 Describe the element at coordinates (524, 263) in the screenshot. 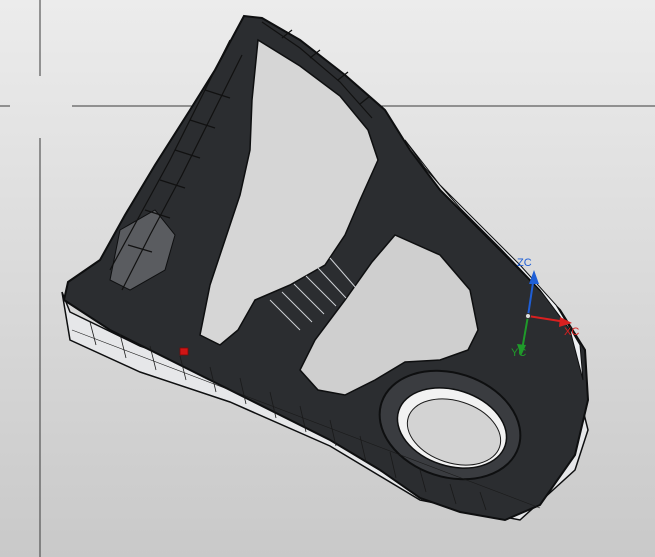

I see `zc-axis-label: ZC` at that location.